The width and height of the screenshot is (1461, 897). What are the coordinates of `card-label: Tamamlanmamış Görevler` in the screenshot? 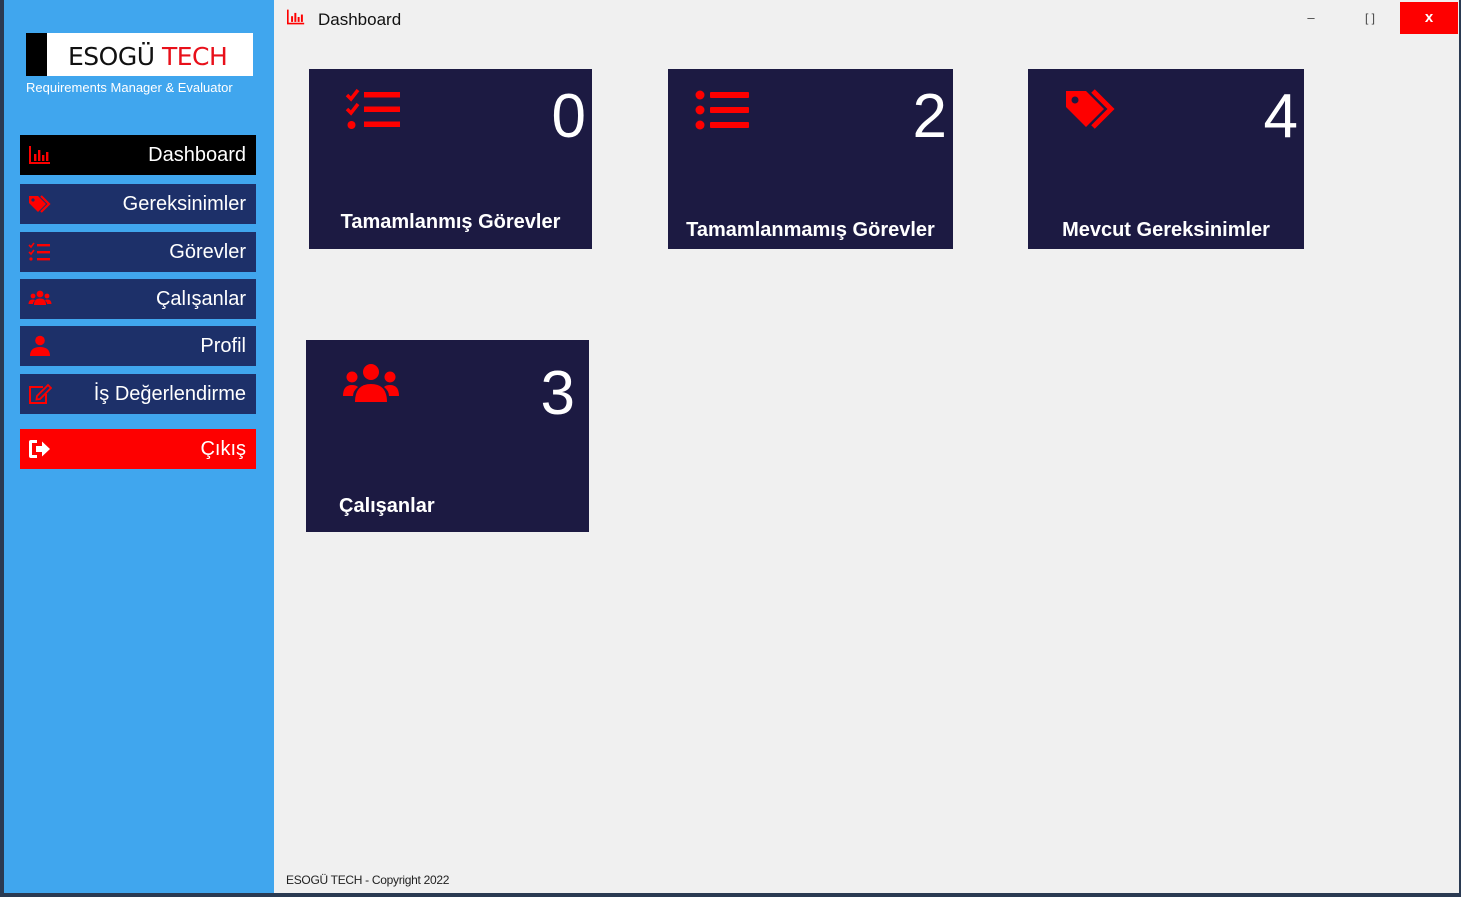 It's located at (810, 230).